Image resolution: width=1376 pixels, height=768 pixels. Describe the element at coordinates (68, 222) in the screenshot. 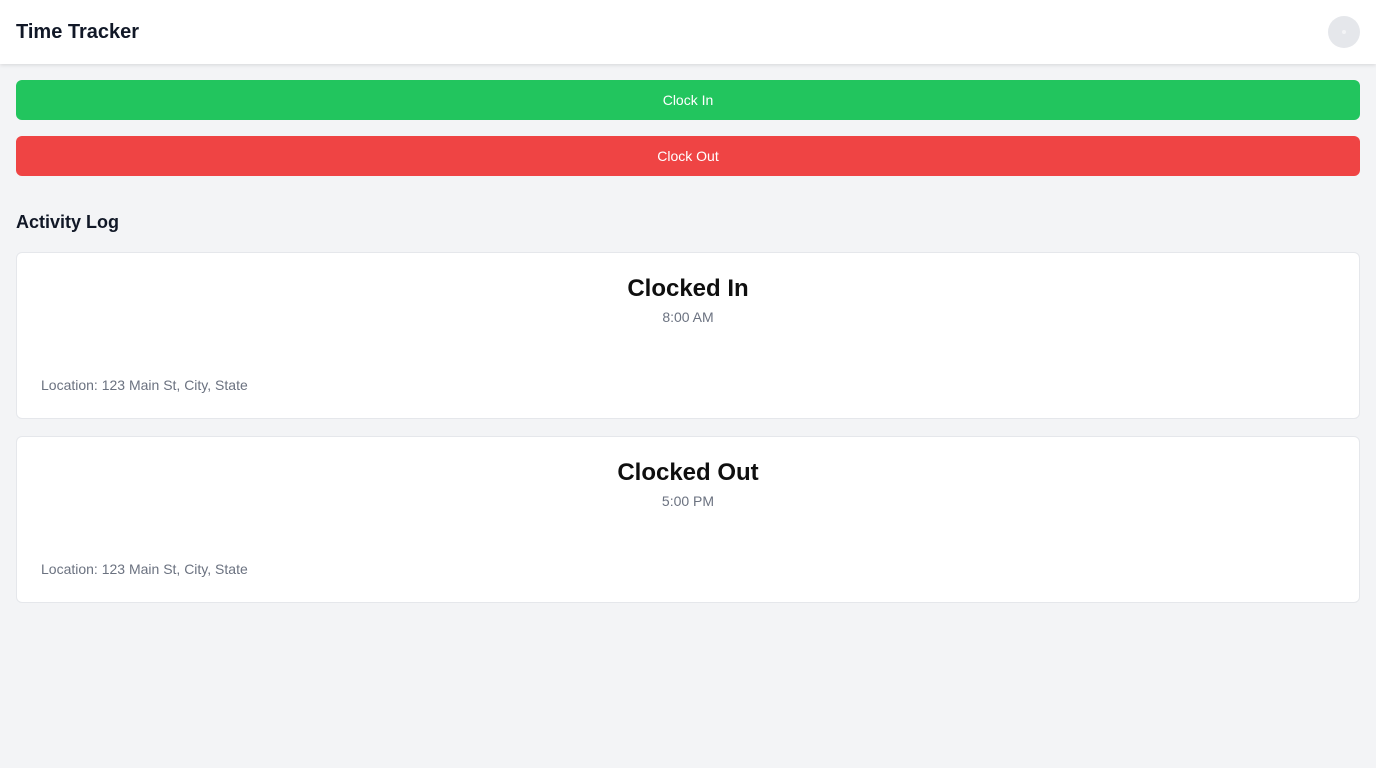

I see `activity-log-title: Activity Log` at that location.